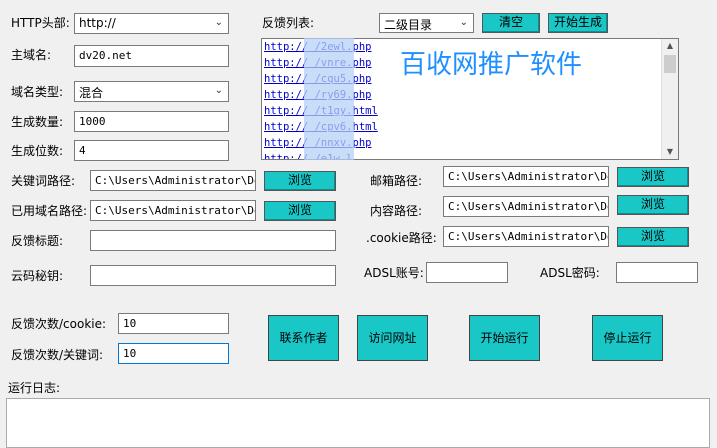 The width and height of the screenshot is (717, 448). What do you see at coordinates (151, 23) in the screenshot?
I see `http-header-select: http:// ⌄` at bounding box center [151, 23].